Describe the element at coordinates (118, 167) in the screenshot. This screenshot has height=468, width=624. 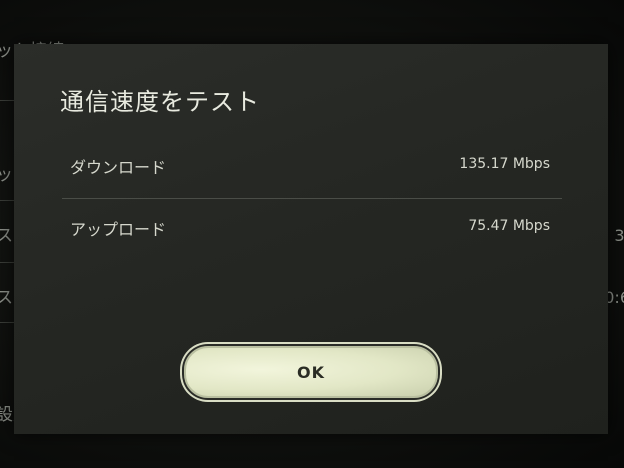
I see `download-label: ダウンロード` at that location.